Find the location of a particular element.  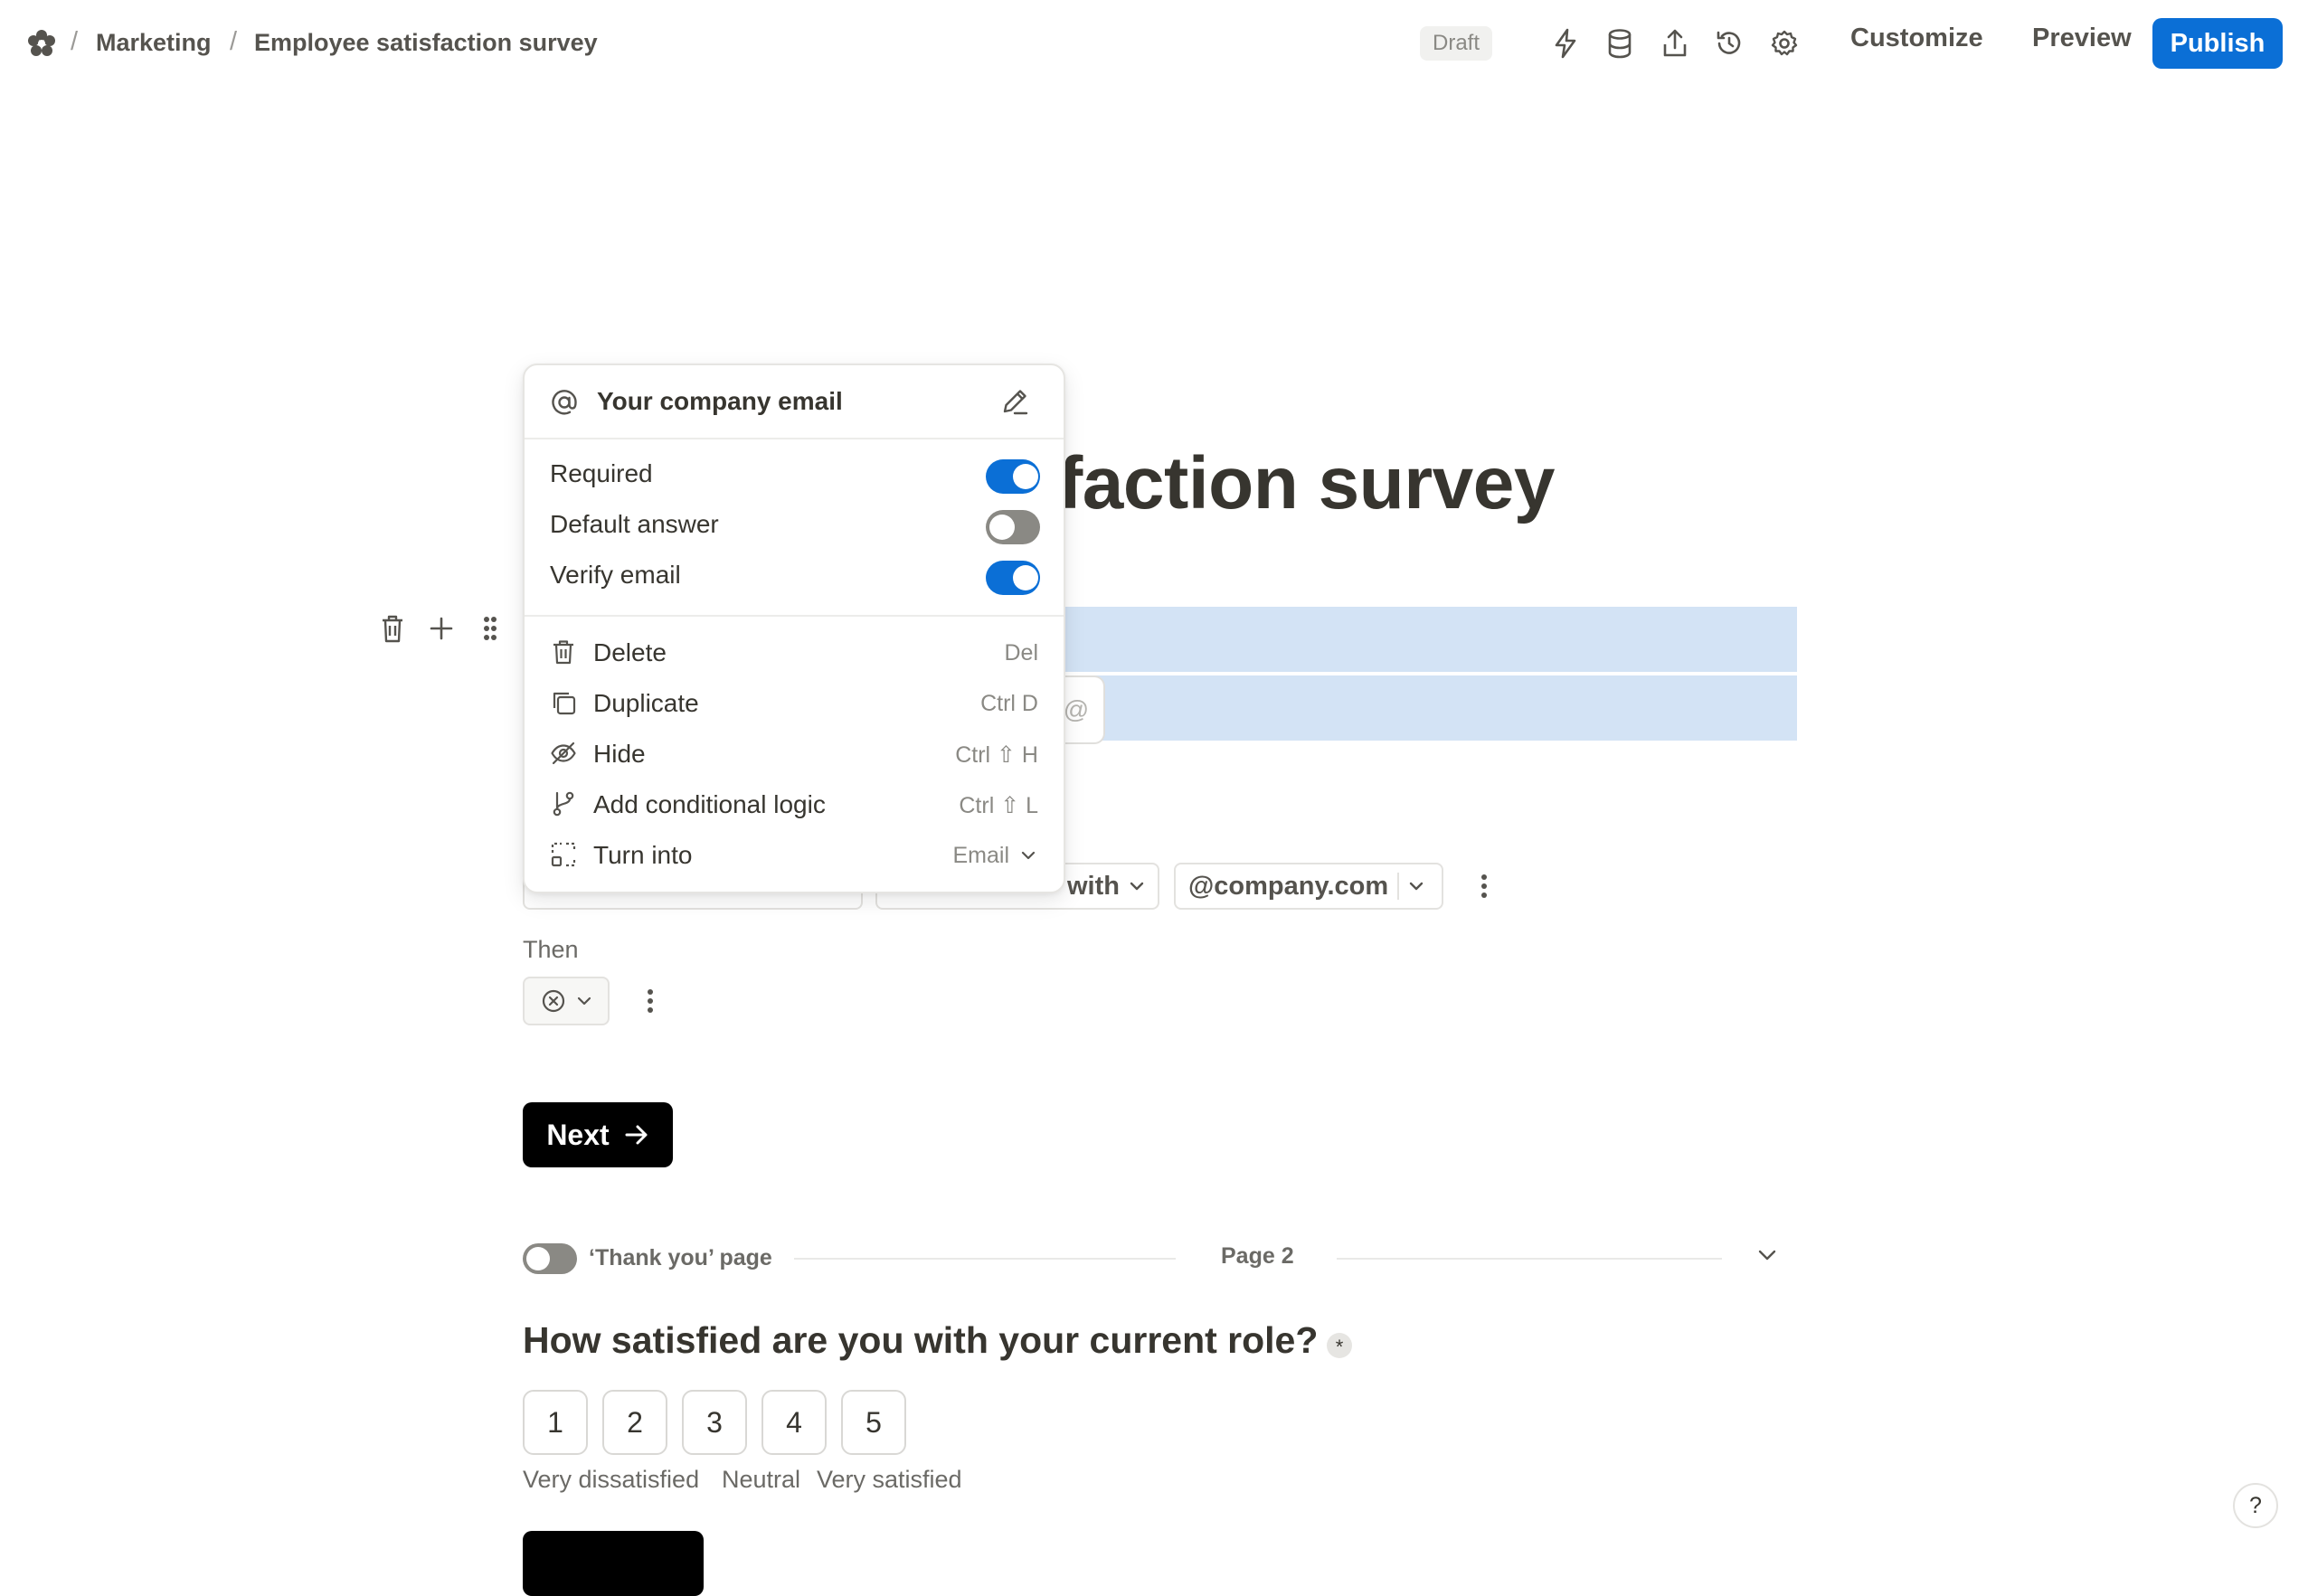

asterisk-logo-icon is located at coordinates (41, 44).